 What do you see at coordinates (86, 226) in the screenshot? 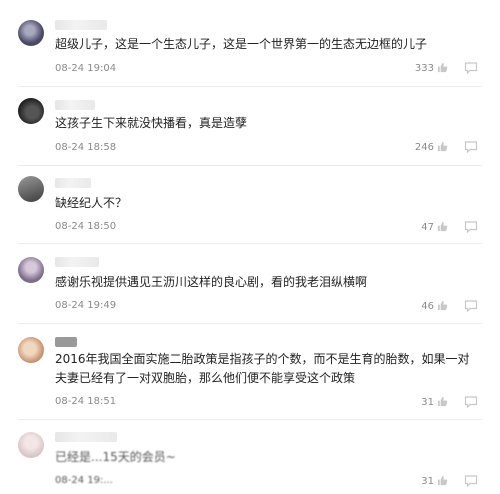
I see `comment-time: 08-24 18:50` at bounding box center [86, 226].